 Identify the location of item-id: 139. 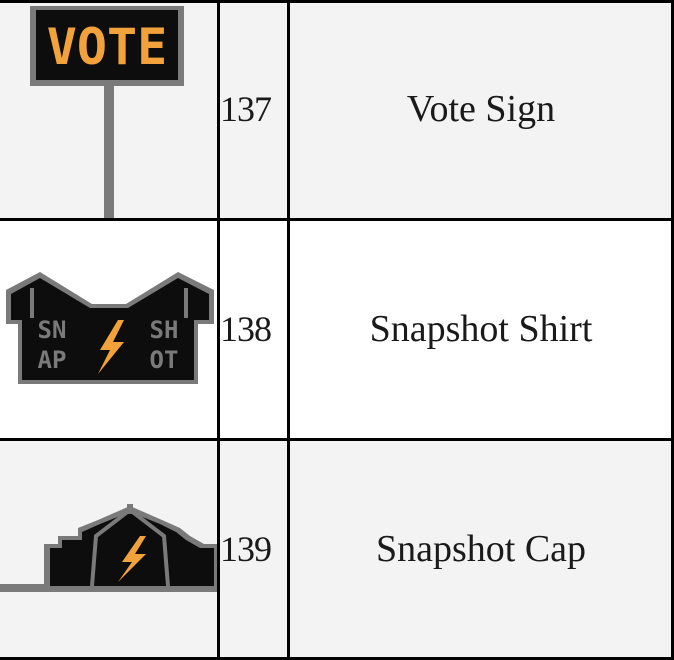
(246, 549).